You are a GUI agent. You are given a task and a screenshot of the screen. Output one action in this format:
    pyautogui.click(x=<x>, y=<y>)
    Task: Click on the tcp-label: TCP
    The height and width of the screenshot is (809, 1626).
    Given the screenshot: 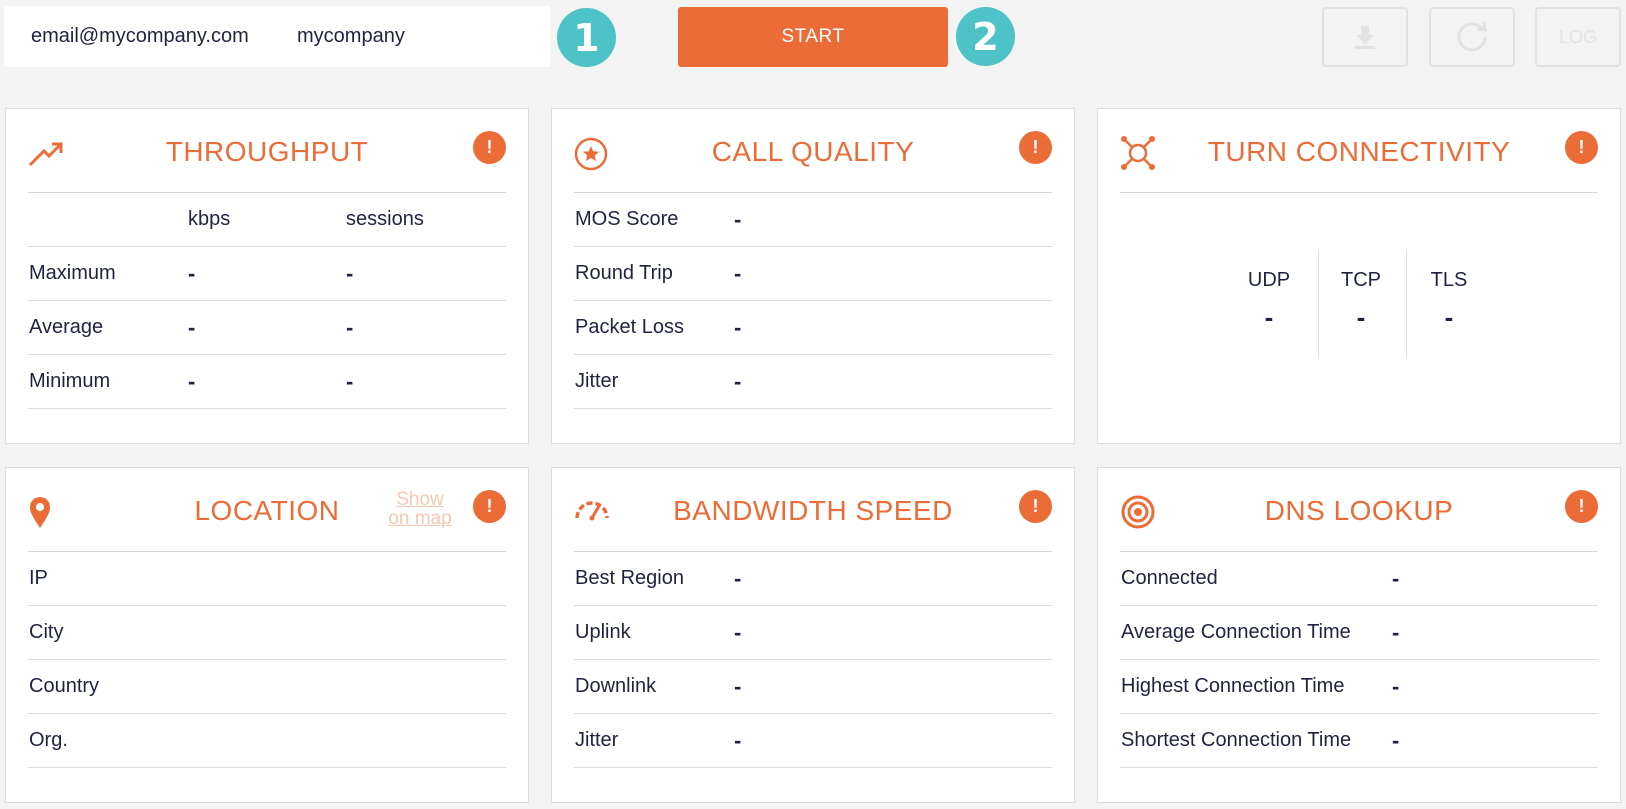 What is the action you would take?
    pyautogui.click(x=1361, y=280)
    